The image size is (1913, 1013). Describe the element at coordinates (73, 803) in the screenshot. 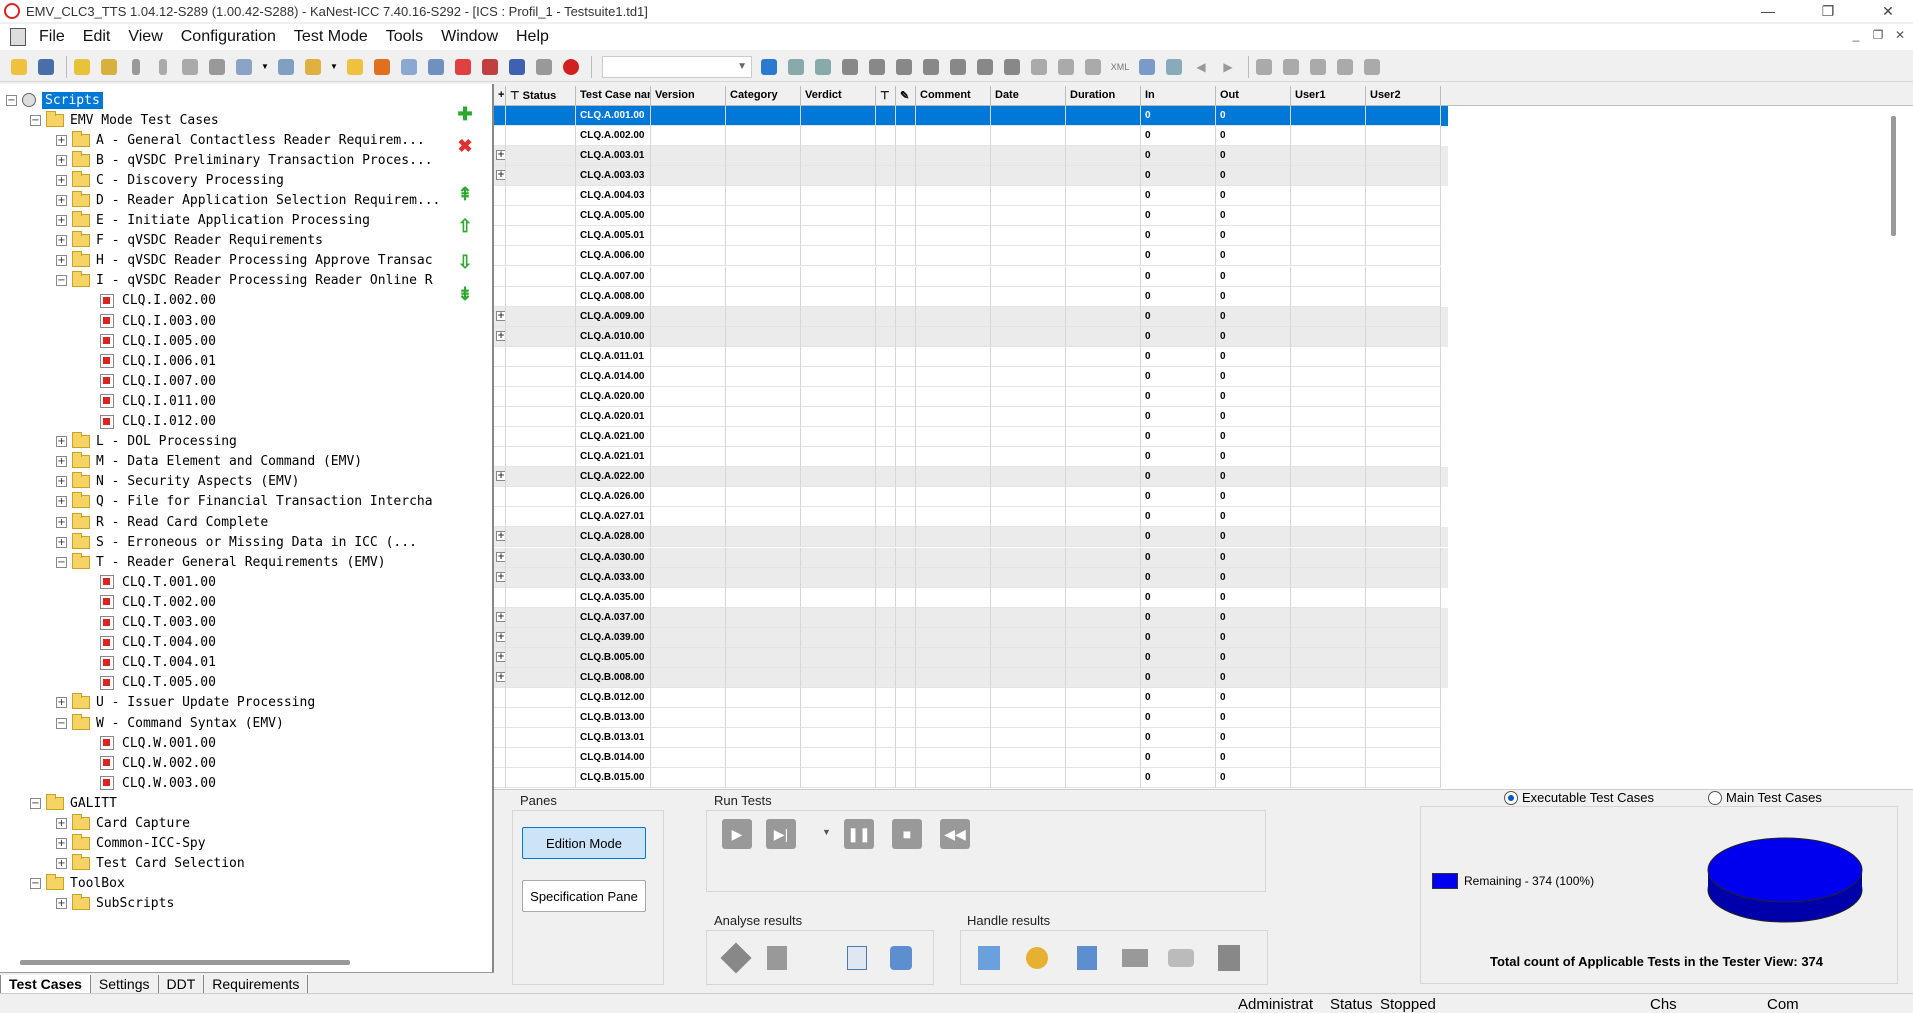

I see `tree-folder-item: − GALITT` at that location.